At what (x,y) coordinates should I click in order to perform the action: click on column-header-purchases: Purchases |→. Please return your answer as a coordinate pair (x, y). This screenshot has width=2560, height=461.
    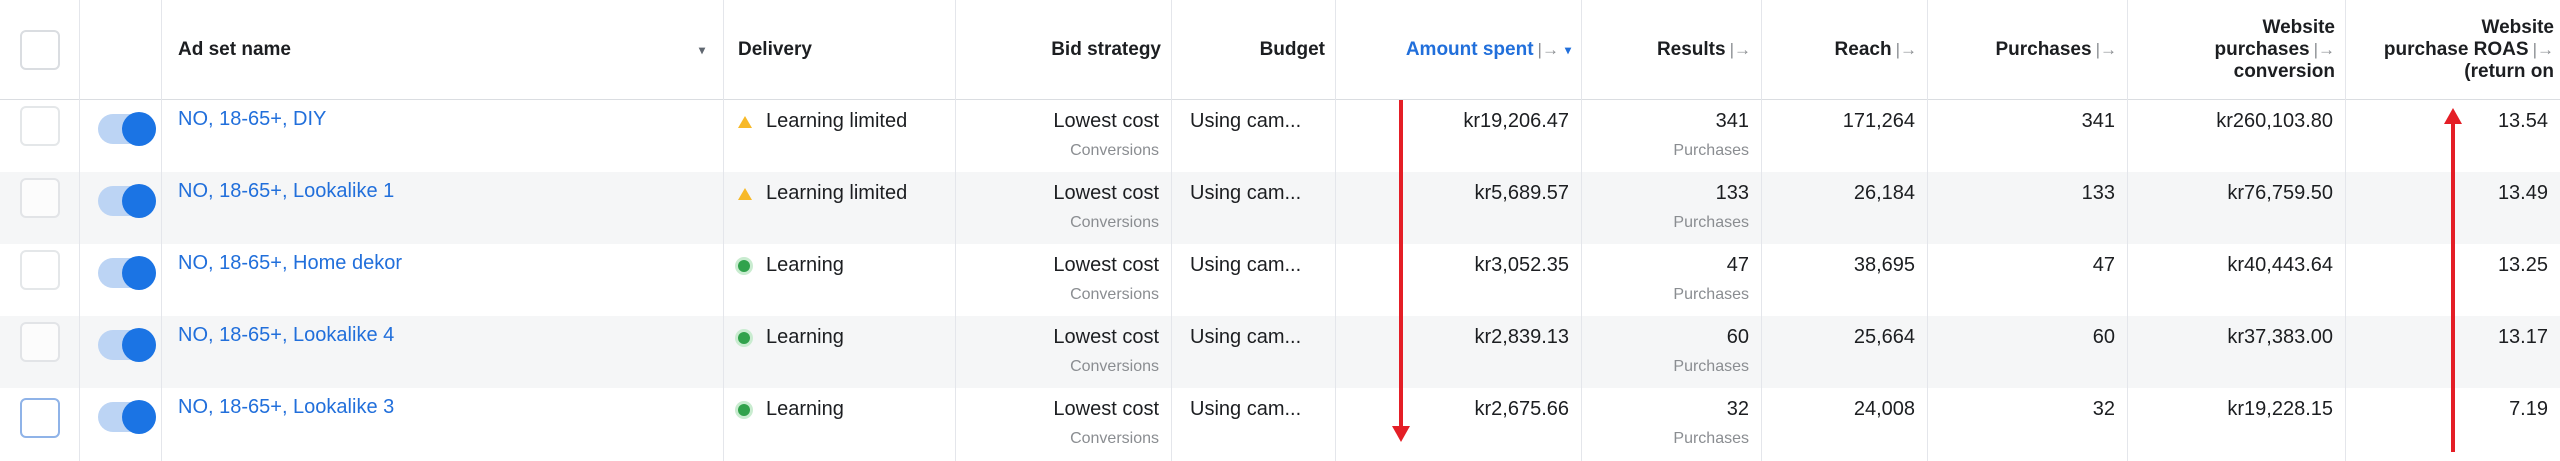
    Looking at the image, I should click on (2028, 50).